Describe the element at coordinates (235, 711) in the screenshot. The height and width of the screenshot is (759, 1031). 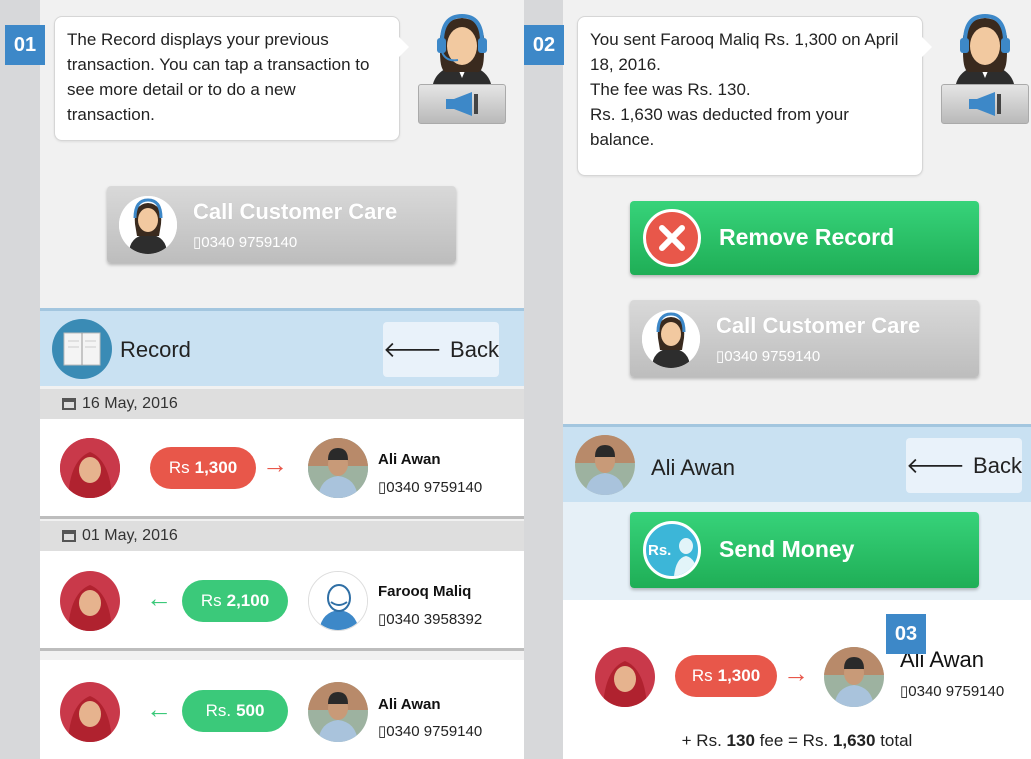
I see `amount-pill: Rs. 500` at that location.